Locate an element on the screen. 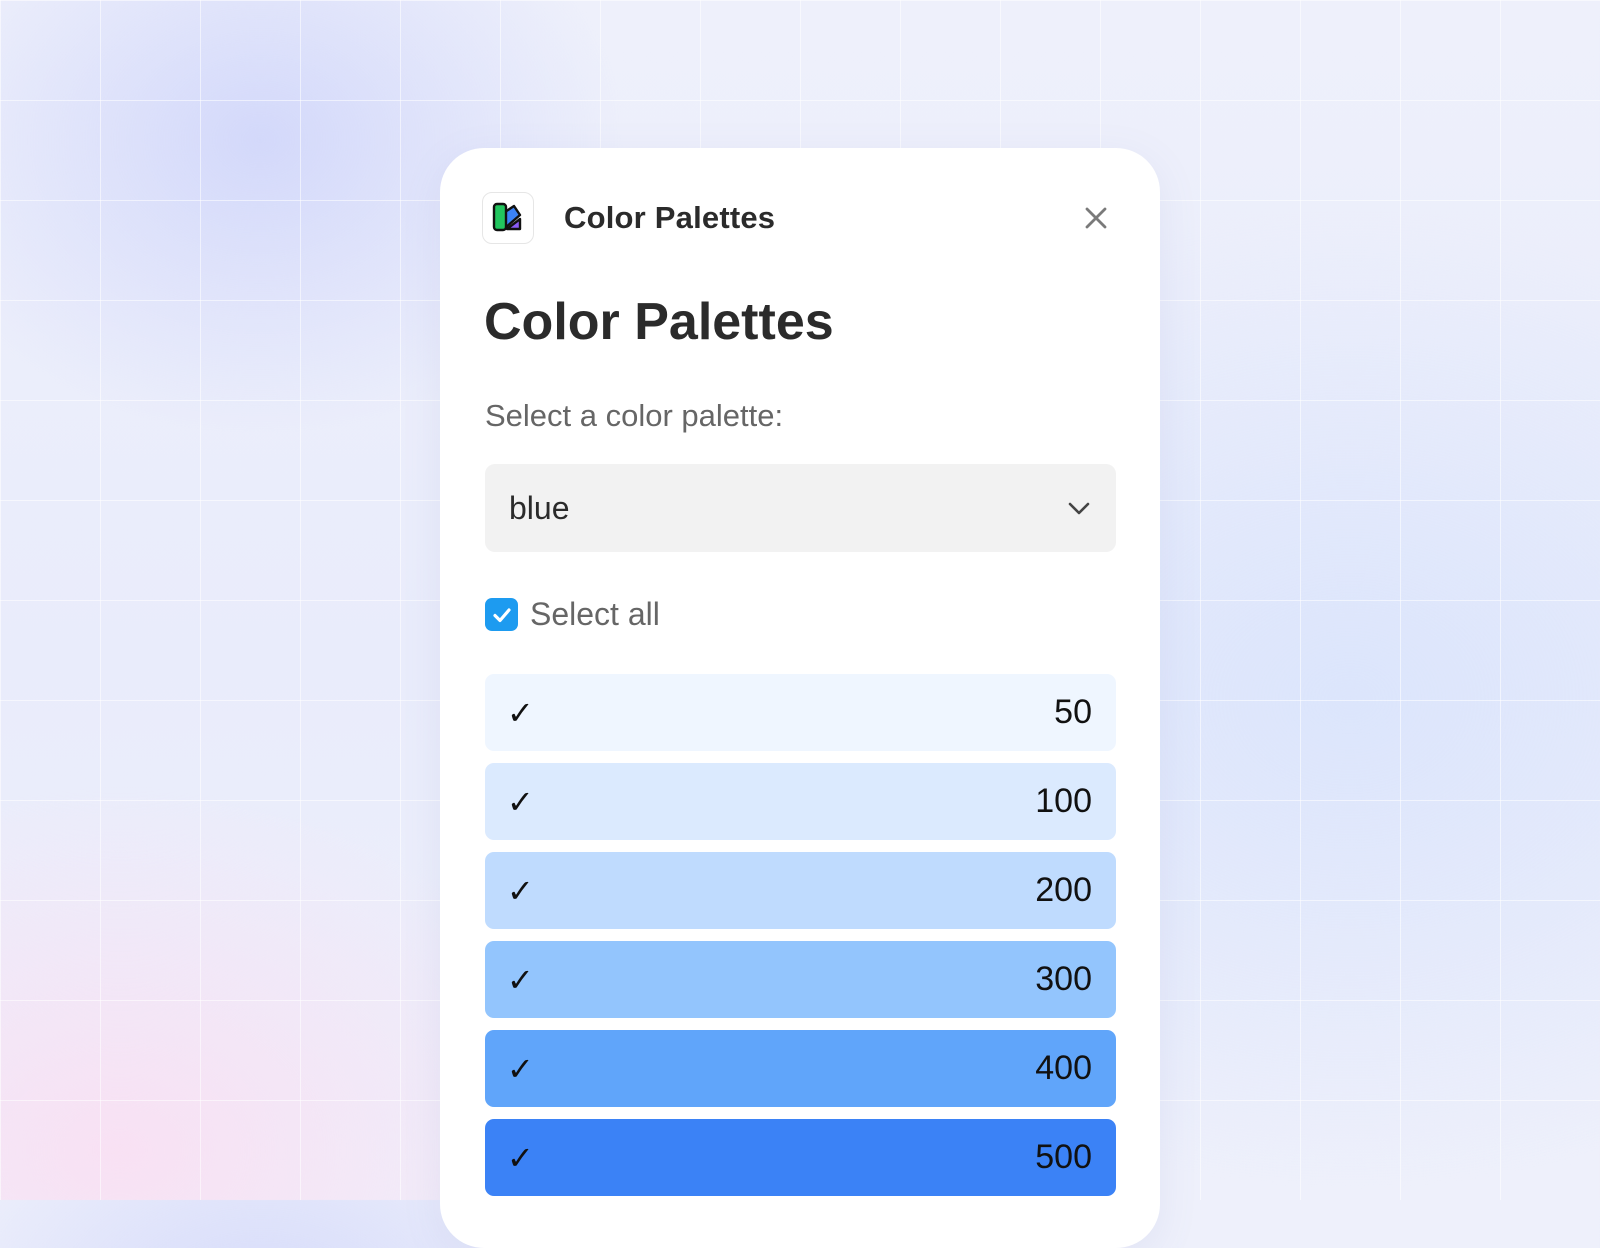  close-icon is located at coordinates (1096, 218).